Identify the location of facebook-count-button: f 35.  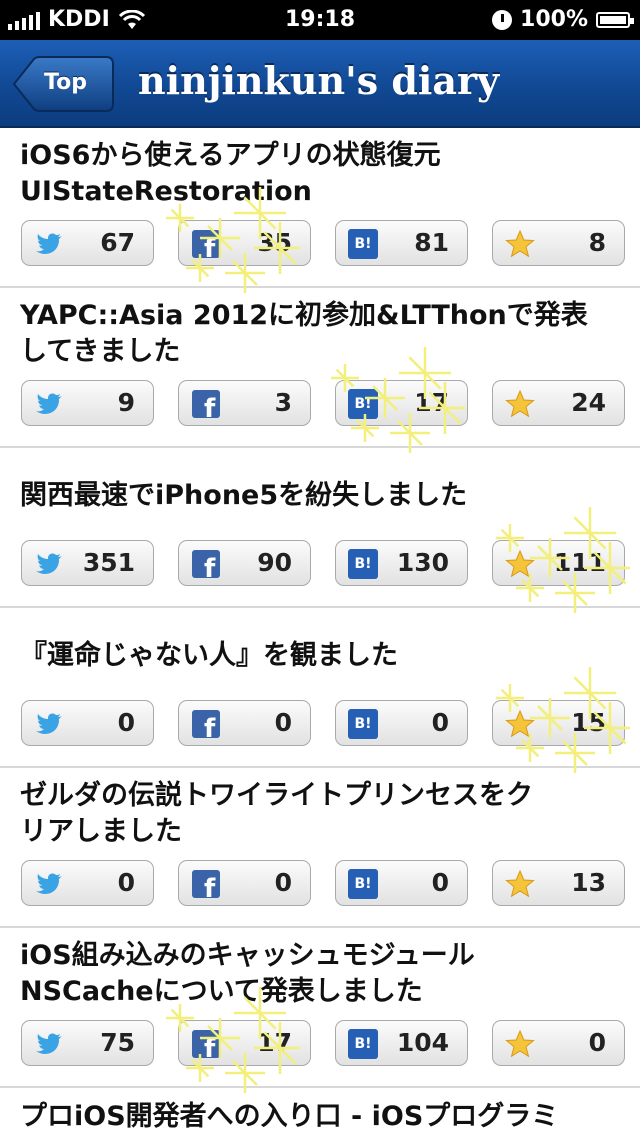
(244, 243).